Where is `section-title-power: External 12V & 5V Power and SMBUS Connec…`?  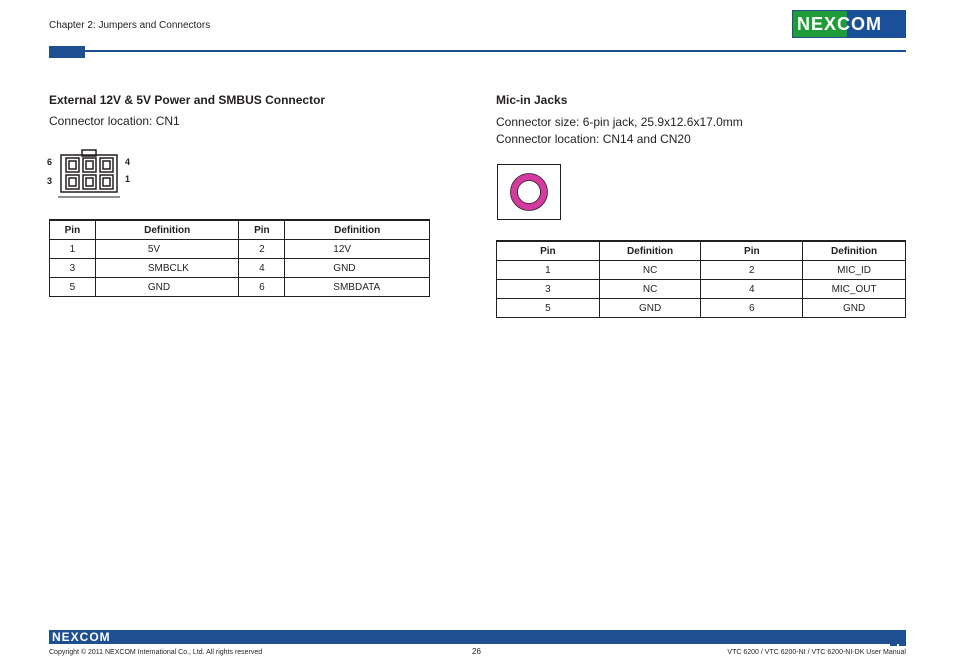 section-title-power: External 12V & 5V Power and SMBUS Connec… is located at coordinates (187, 100).